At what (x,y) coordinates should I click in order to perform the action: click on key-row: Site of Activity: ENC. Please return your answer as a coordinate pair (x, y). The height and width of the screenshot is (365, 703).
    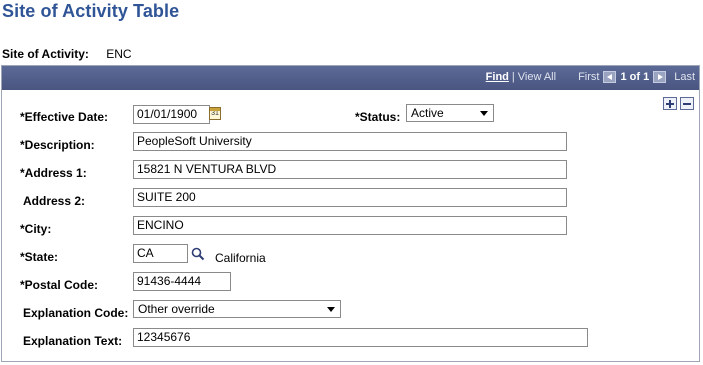
    Looking at the image, I should click on (67, 54).